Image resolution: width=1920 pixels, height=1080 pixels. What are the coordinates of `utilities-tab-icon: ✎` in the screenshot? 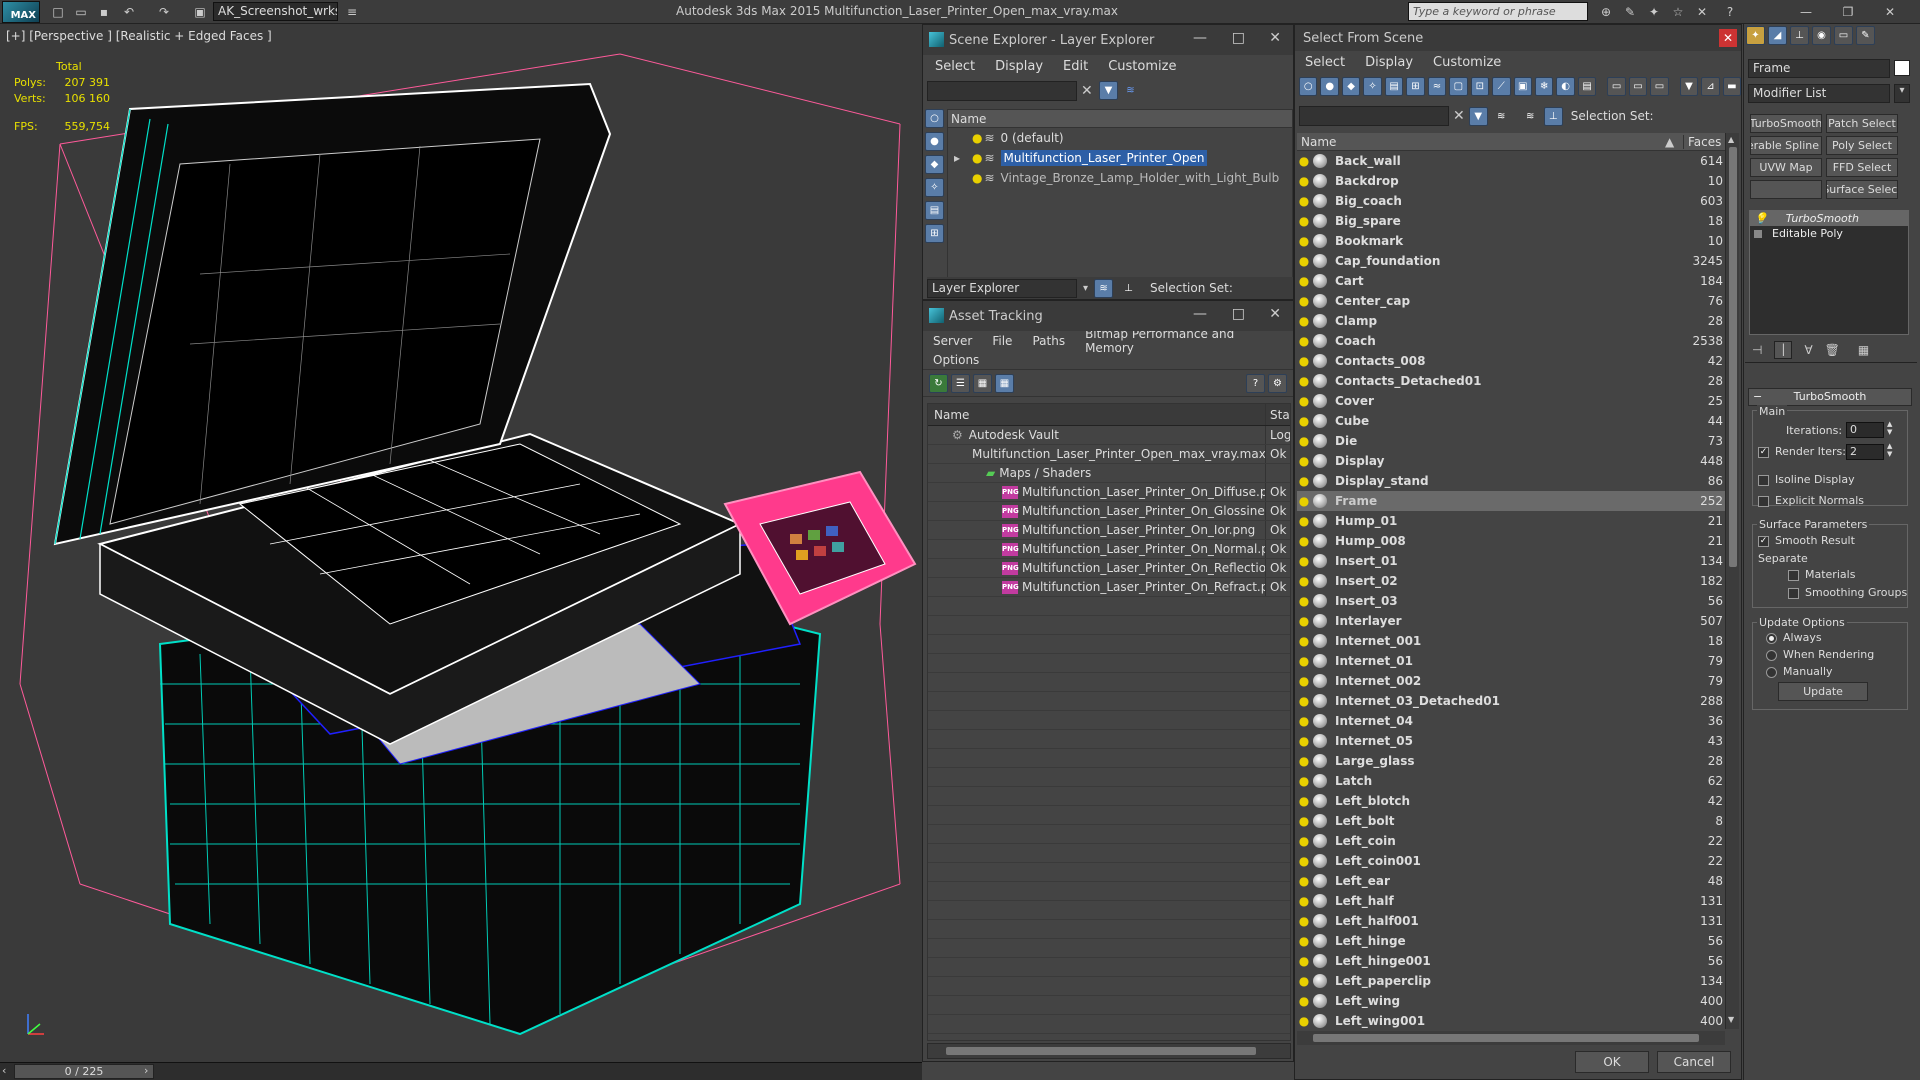 It's located at (1865, 35).